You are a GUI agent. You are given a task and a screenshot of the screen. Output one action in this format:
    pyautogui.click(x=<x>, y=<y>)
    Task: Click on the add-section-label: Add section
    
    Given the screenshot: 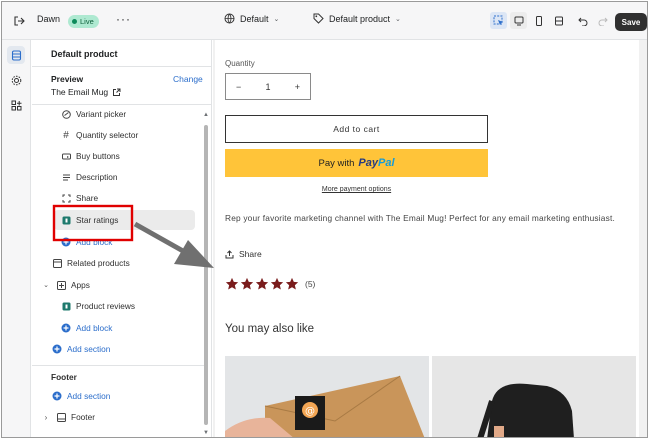 What is the action you would take?
    pyautogui.click(x=89, y=396)
    